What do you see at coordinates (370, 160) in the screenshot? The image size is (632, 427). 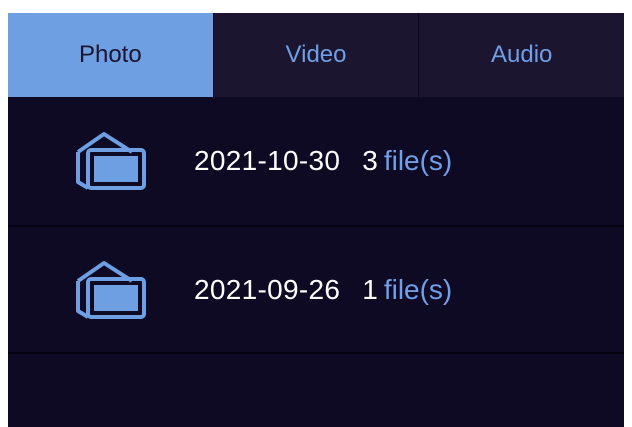 I see `entry-file-count: 3` at bounding box center [370, 160].